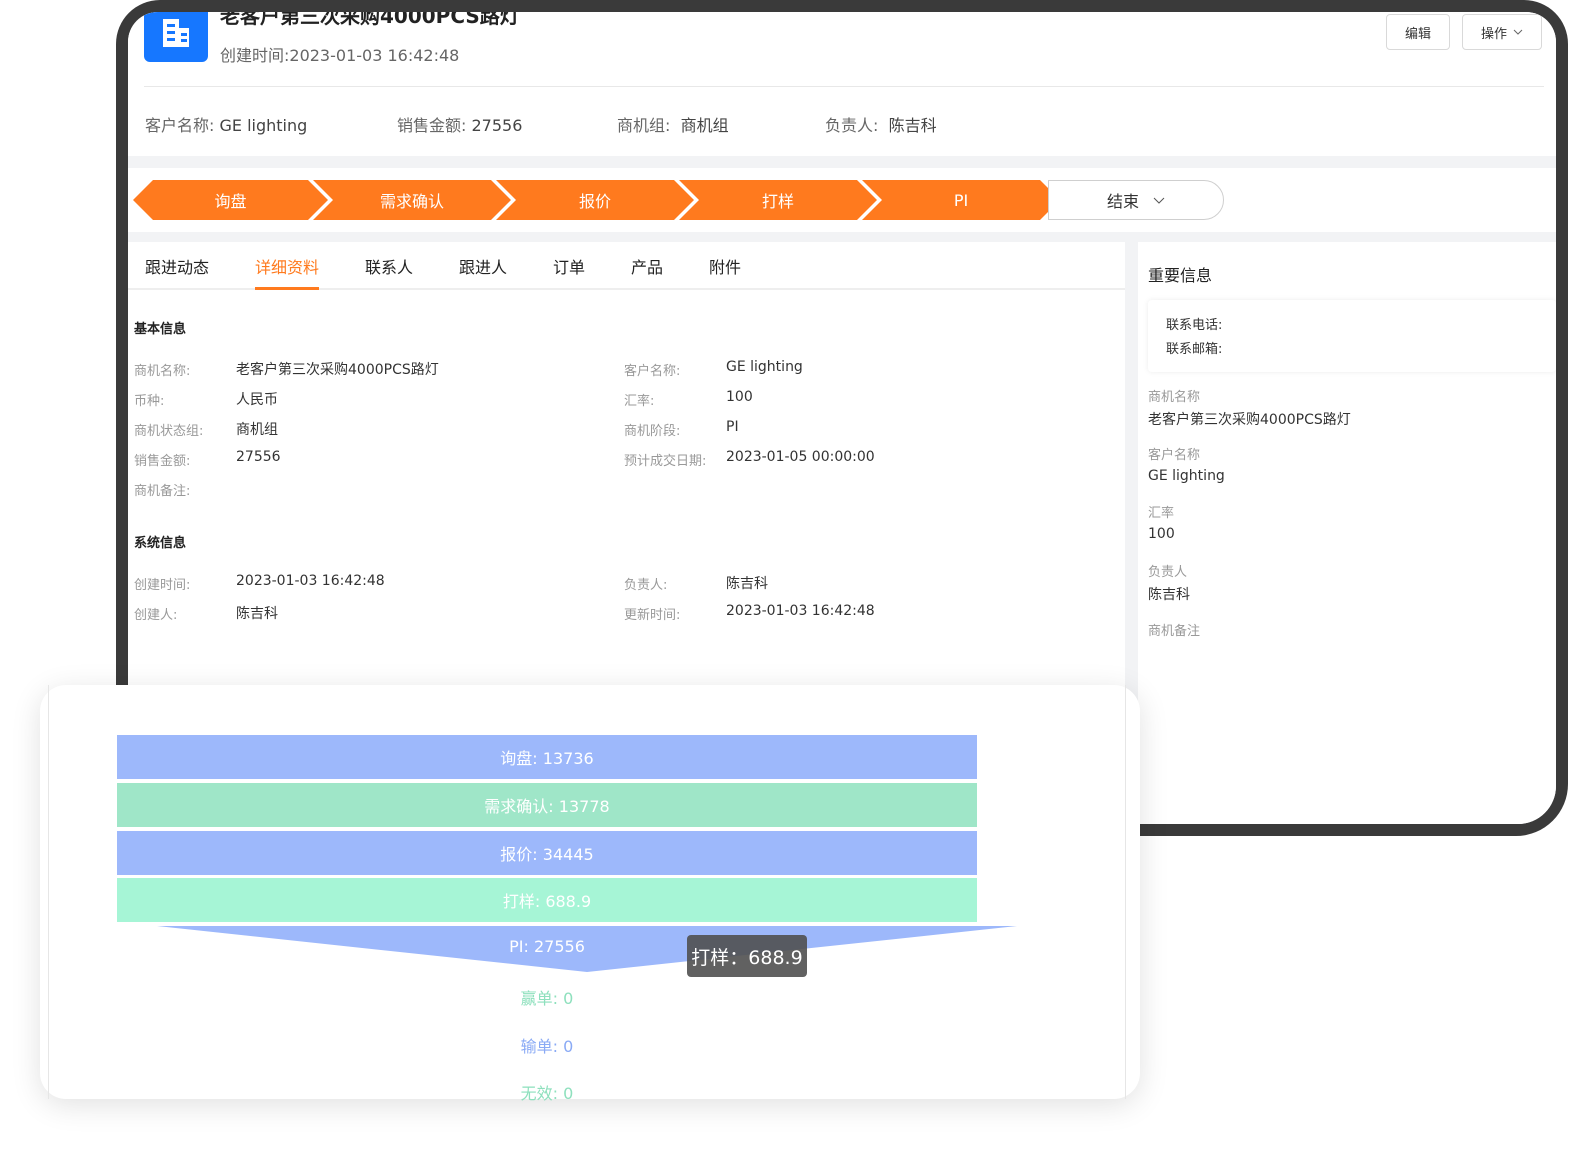 This screenshot has height=1162, width=1572. I want to click on field-label: 更新时间:, so click(652, 615).